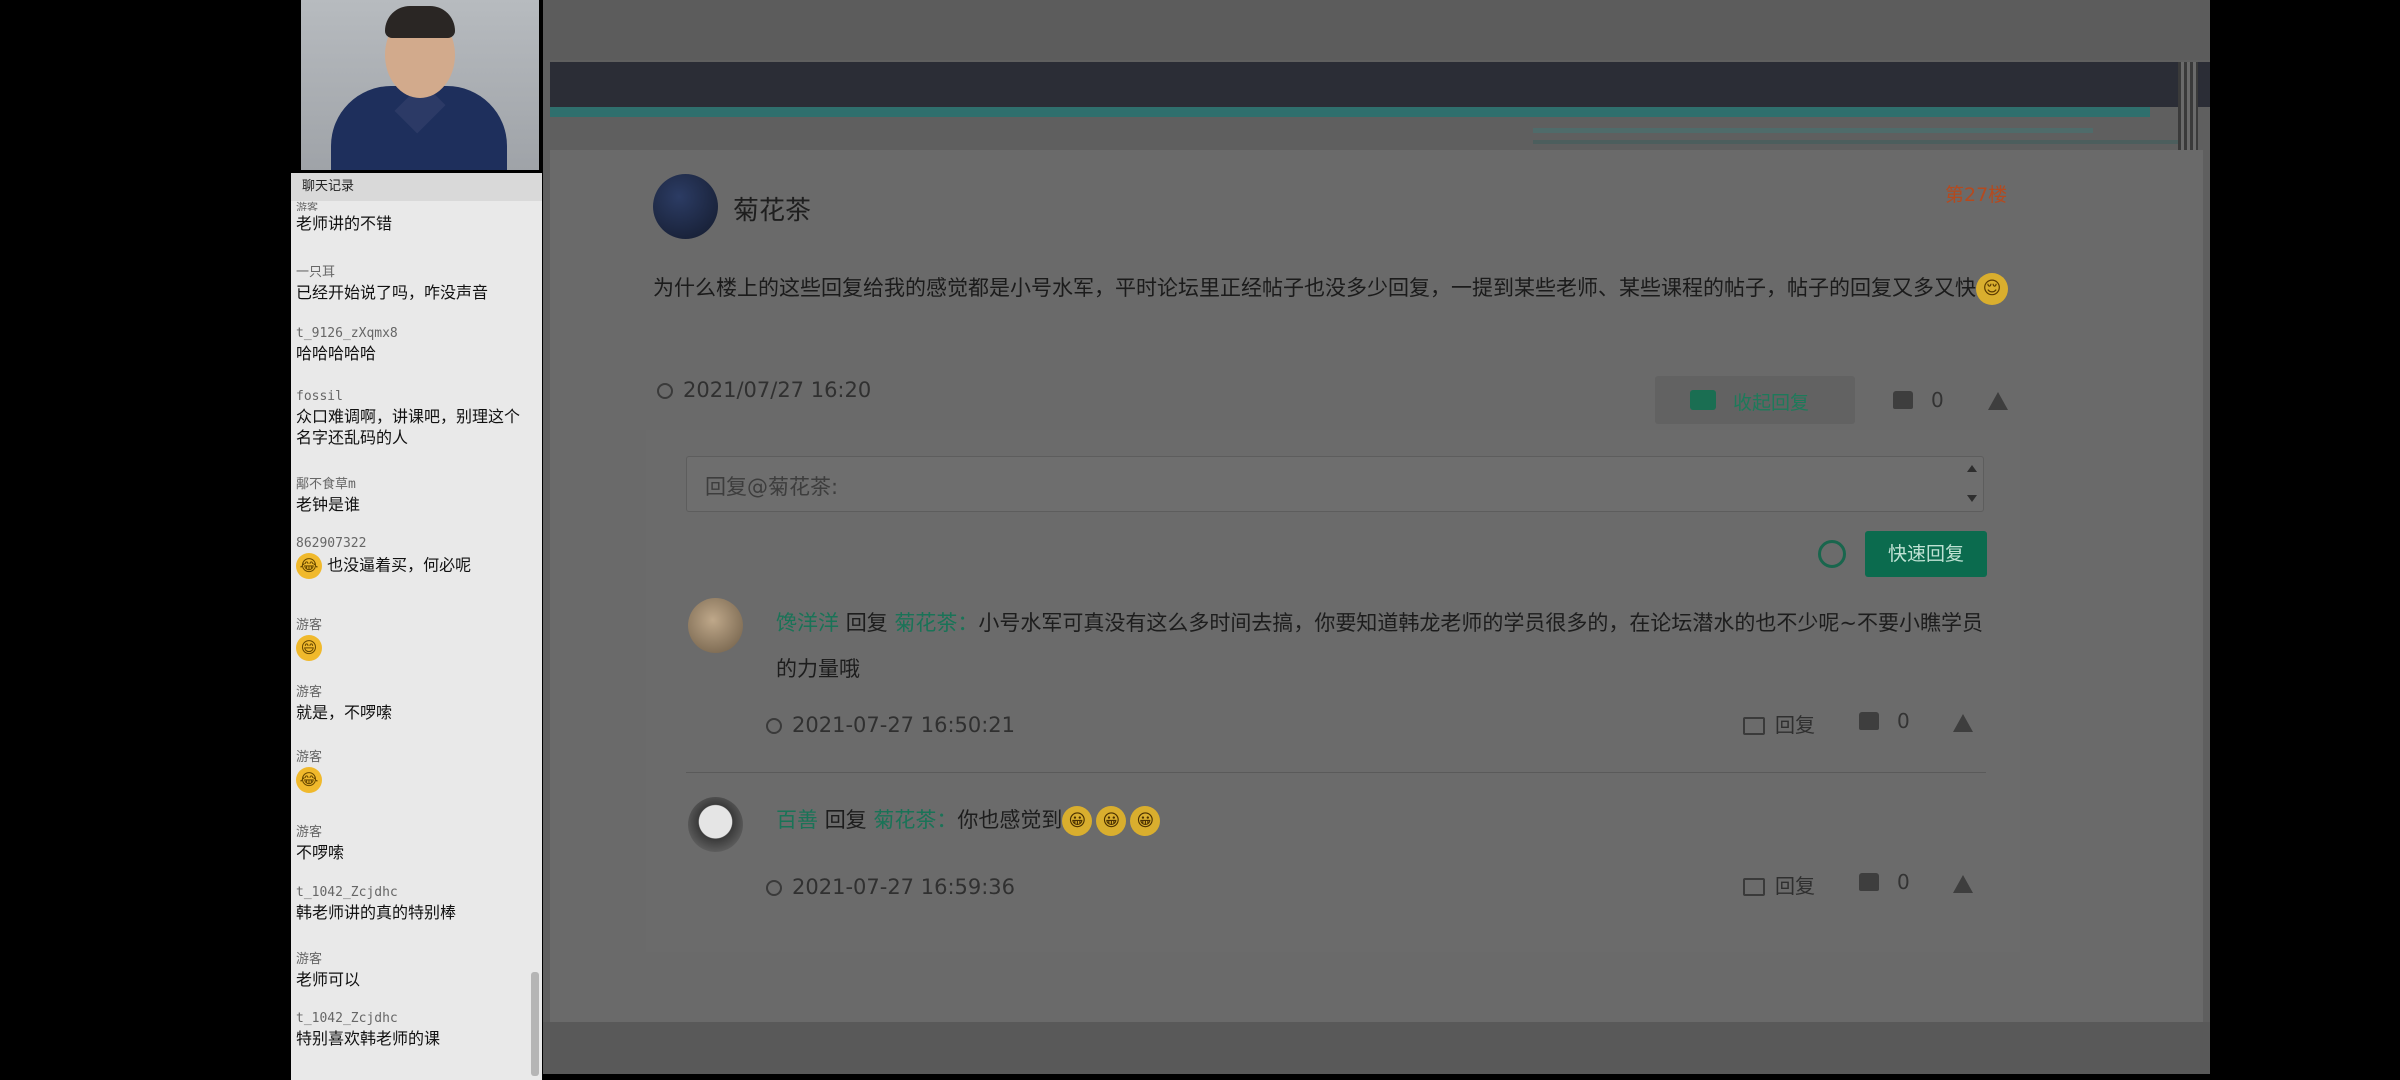  Describe the element at coordinates (316, 272) in the screenshot. I see `chat-username: 一只耳` at that location.